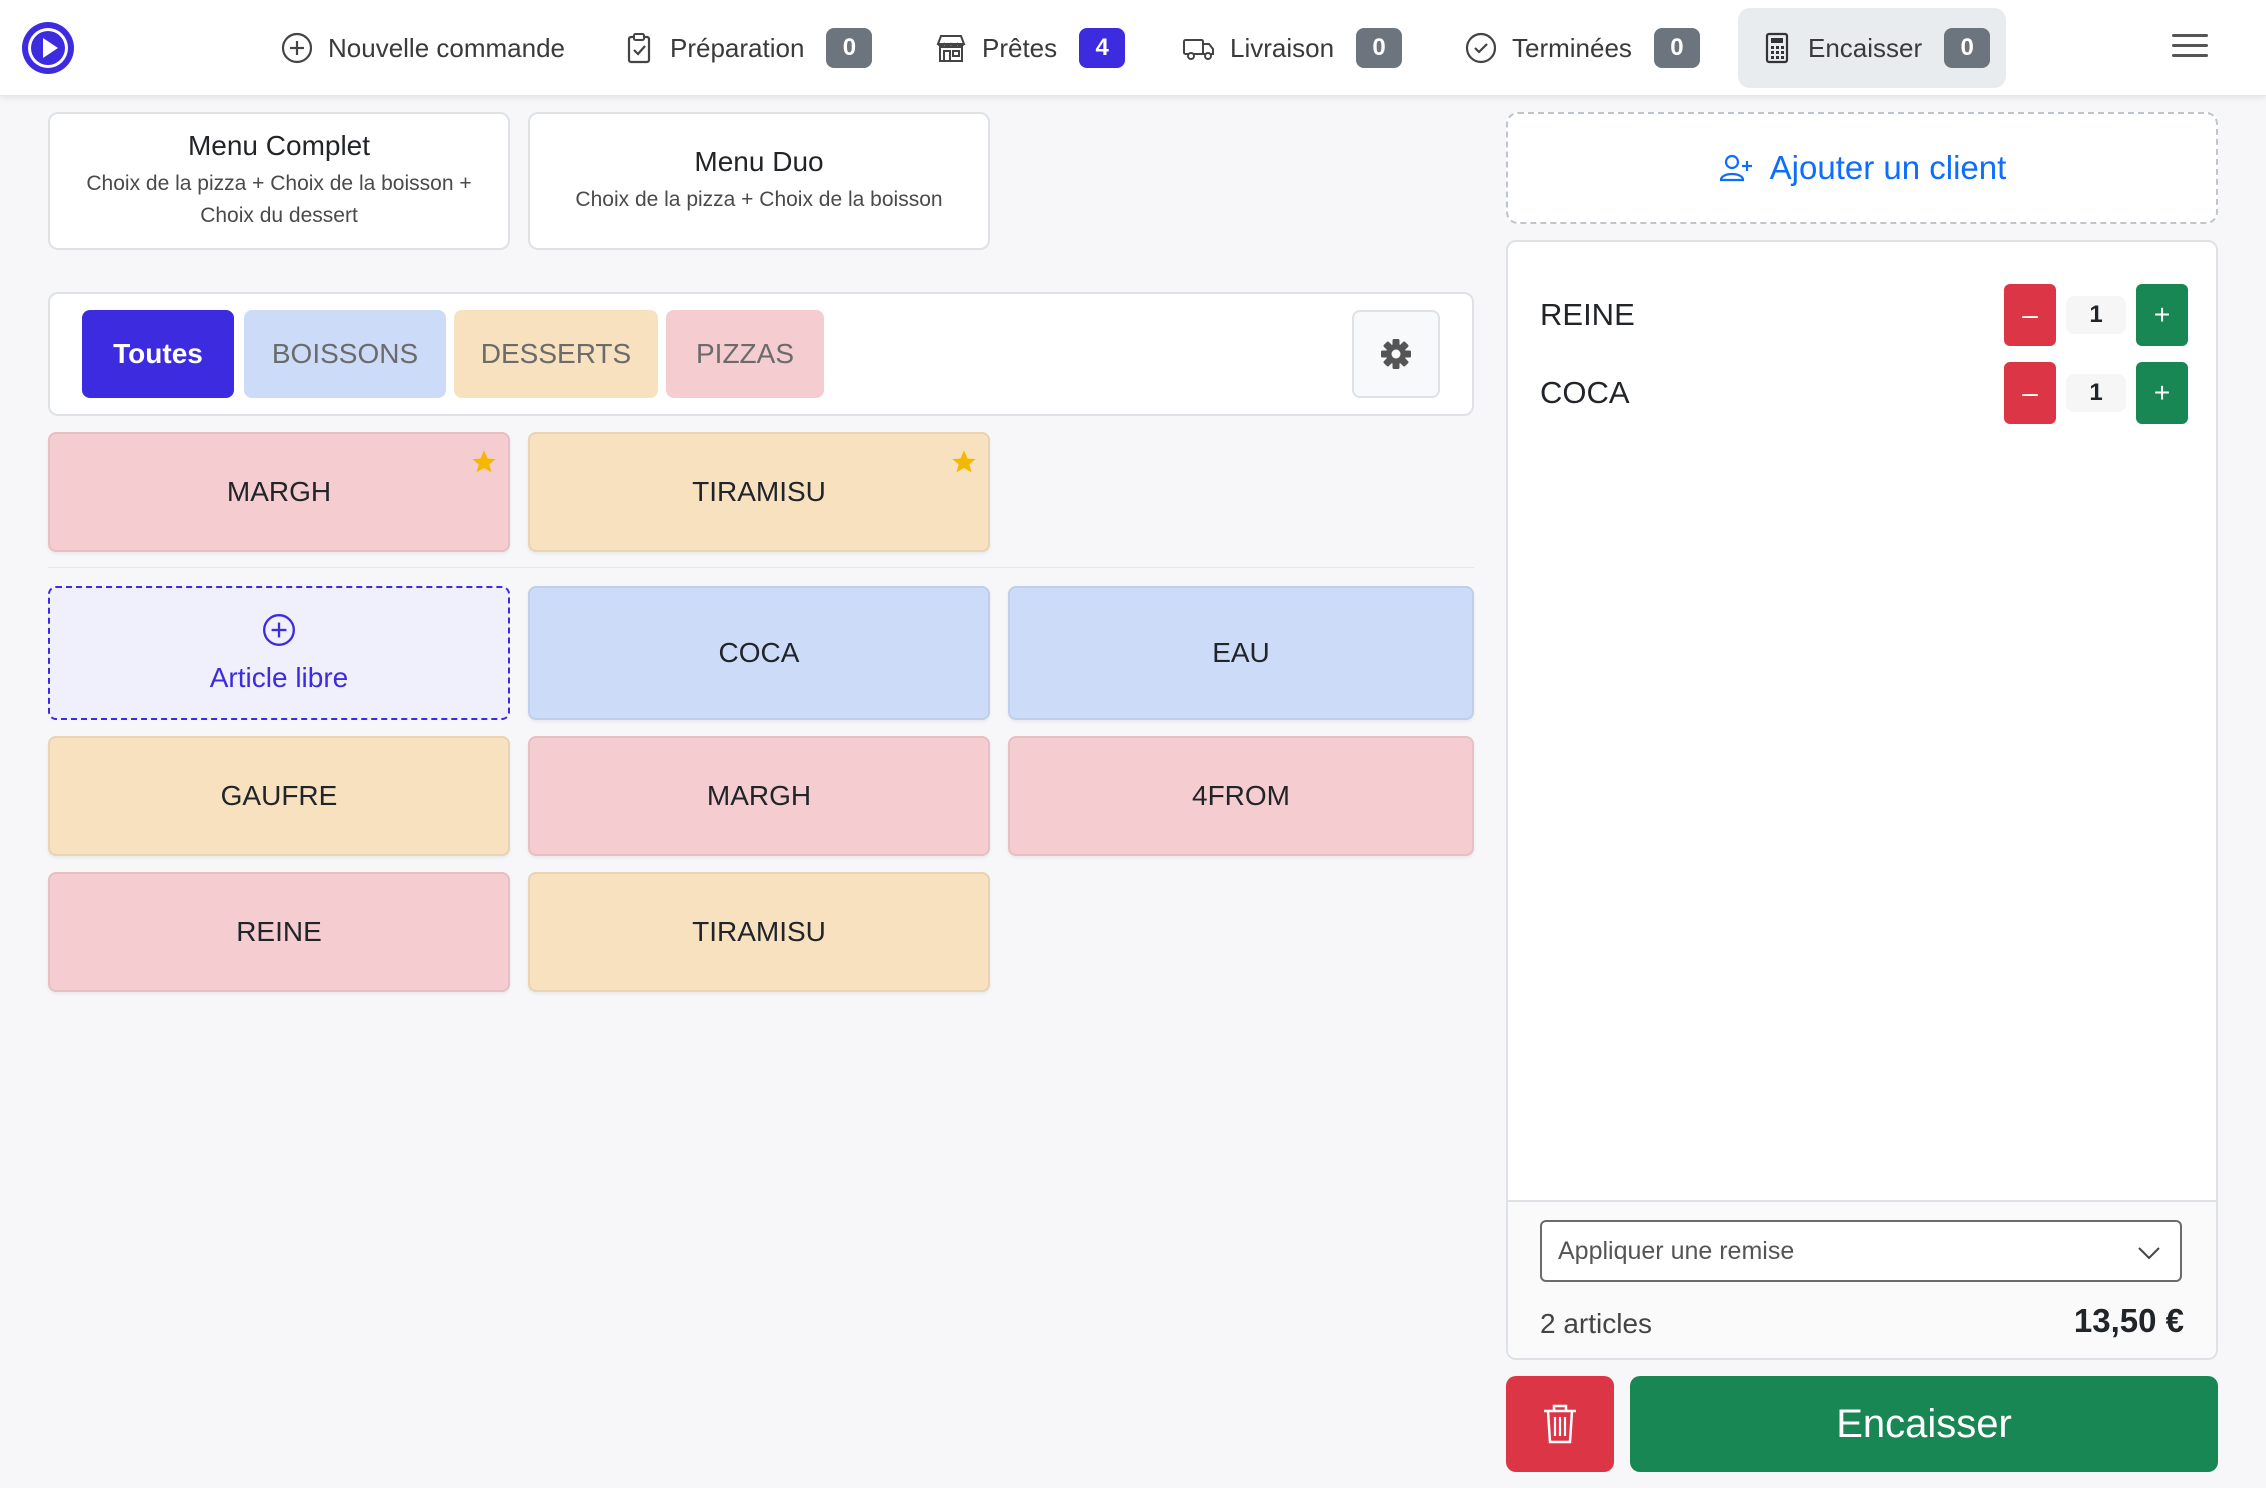  Describe the element at coordinates (279, 677) in the screenshot. I see `free-article-label: Article libre` at that location.